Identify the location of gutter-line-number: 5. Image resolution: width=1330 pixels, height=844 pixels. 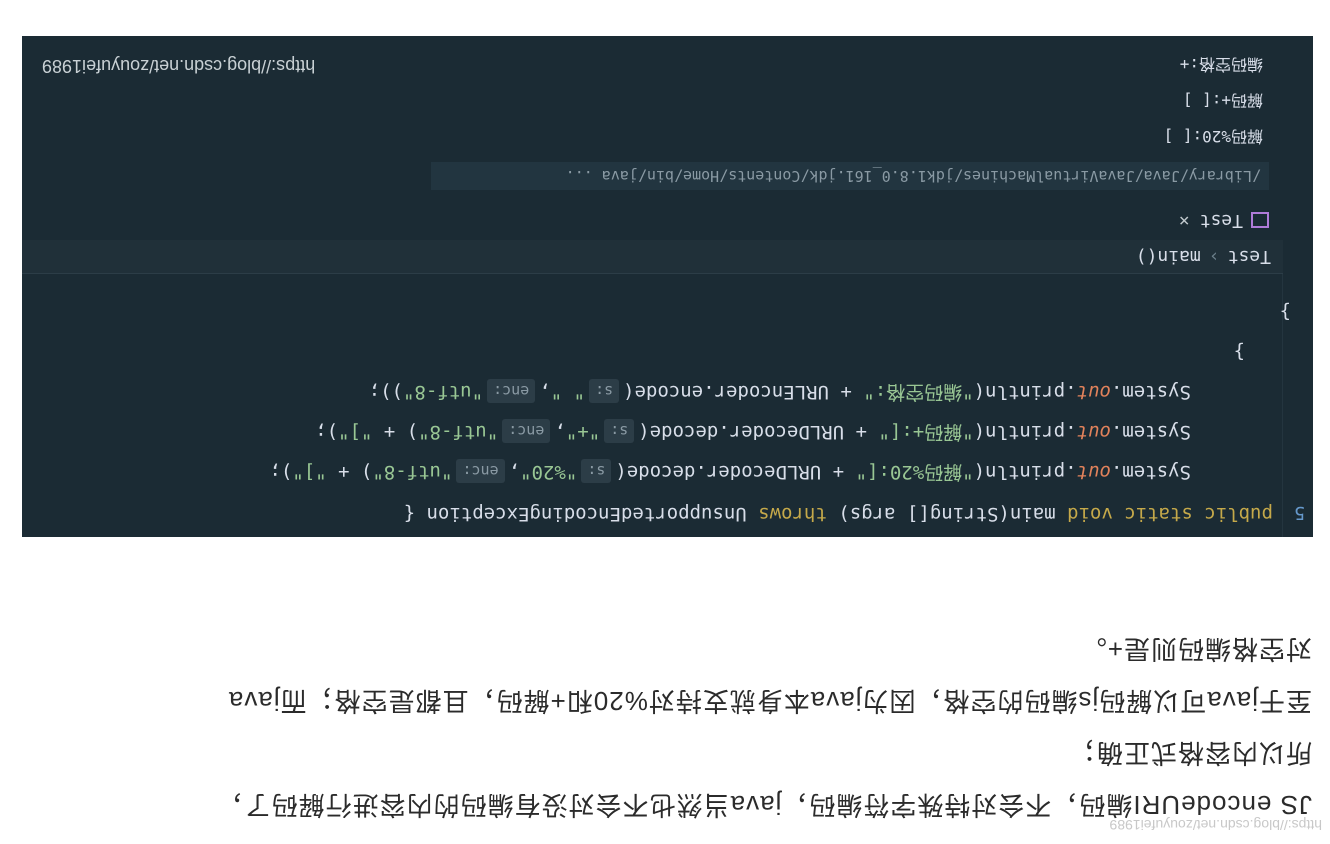
(1299, 512).